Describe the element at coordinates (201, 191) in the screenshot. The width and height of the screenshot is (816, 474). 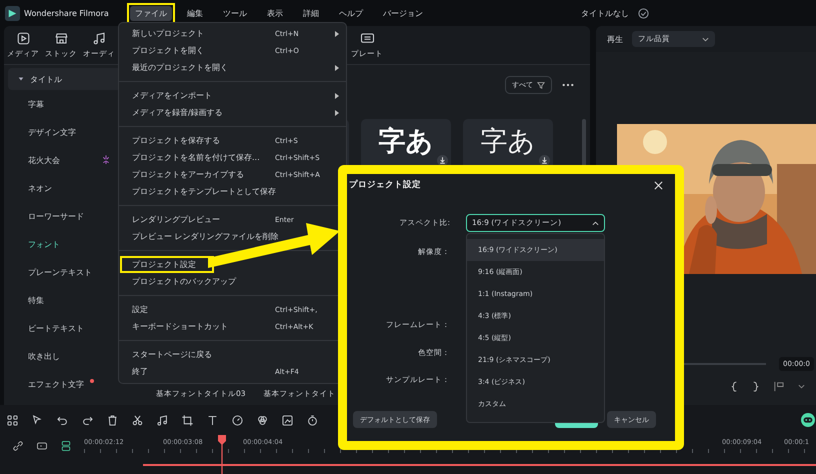
I see `menu-item: プロジェクトをテンプレートとして保存` at that location.